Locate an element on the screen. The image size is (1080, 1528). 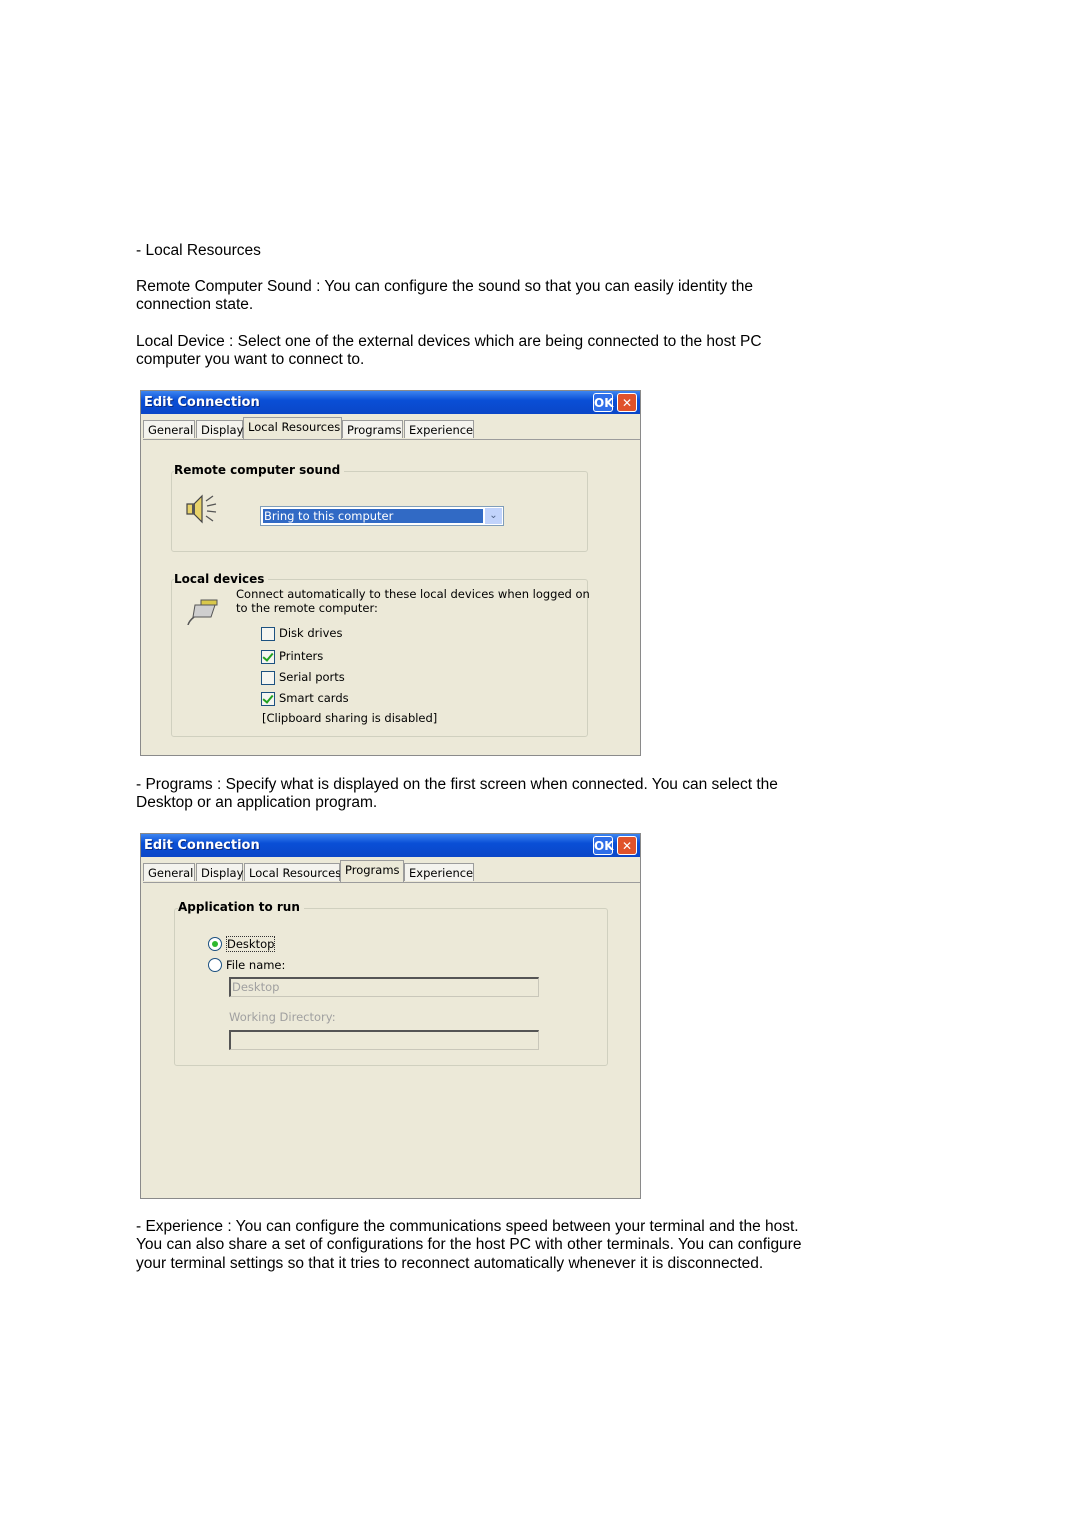
printers-checkbox is located at coordinates (268, 657).